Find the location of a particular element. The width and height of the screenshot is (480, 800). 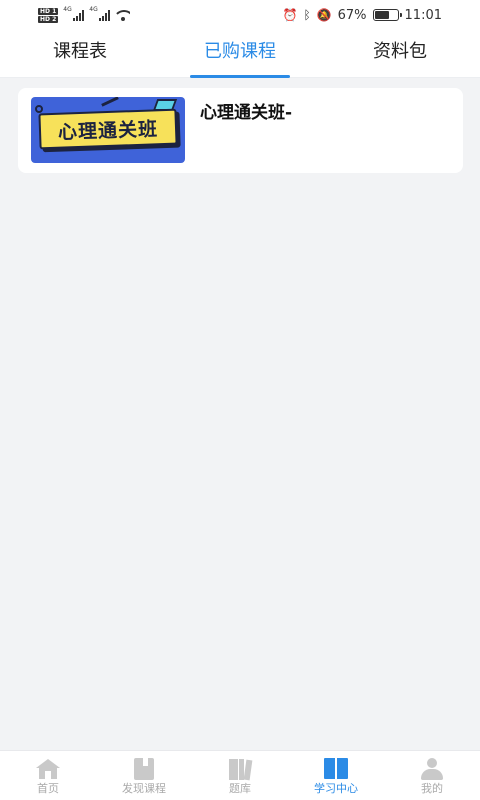

alarm-icon: ⏰ is located at coordinates (290, 15).